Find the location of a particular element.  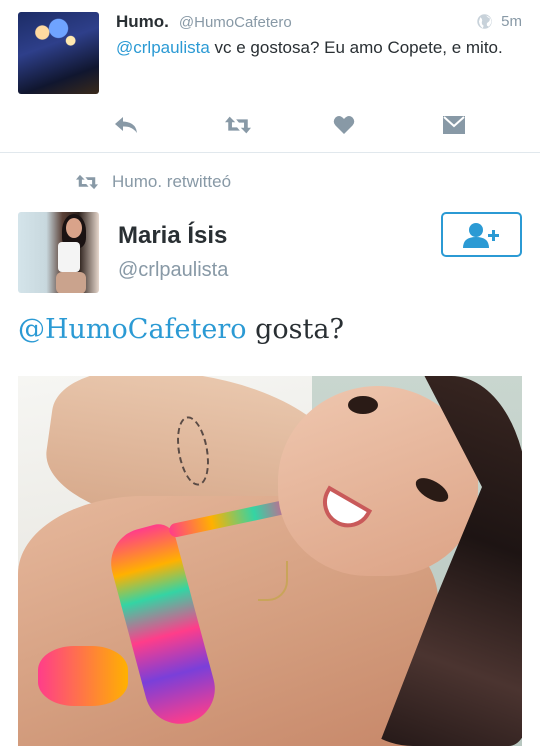

retweet-context: Humo. retwitteó is located at coordinates (153, 182).